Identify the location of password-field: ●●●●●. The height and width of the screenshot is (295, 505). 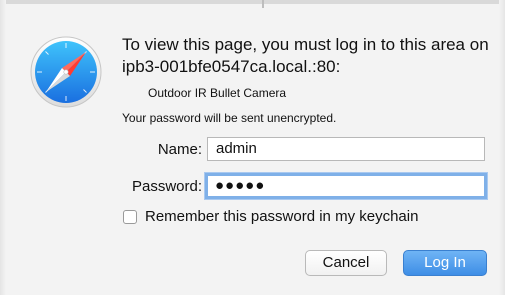
(346, 186).